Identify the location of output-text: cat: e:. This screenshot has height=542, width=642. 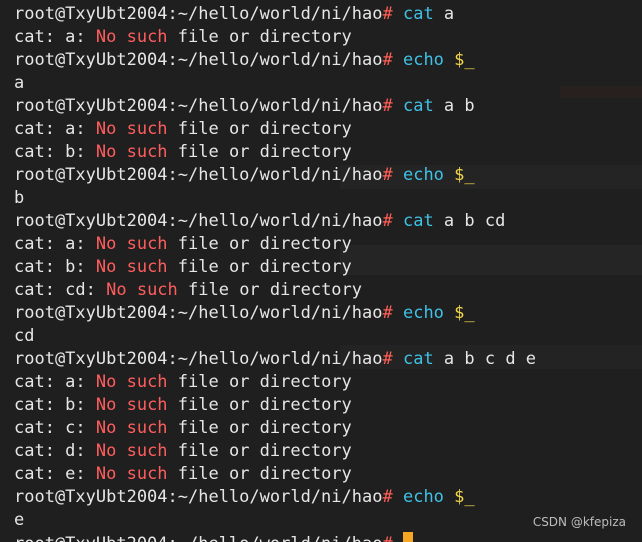
(55, 474).